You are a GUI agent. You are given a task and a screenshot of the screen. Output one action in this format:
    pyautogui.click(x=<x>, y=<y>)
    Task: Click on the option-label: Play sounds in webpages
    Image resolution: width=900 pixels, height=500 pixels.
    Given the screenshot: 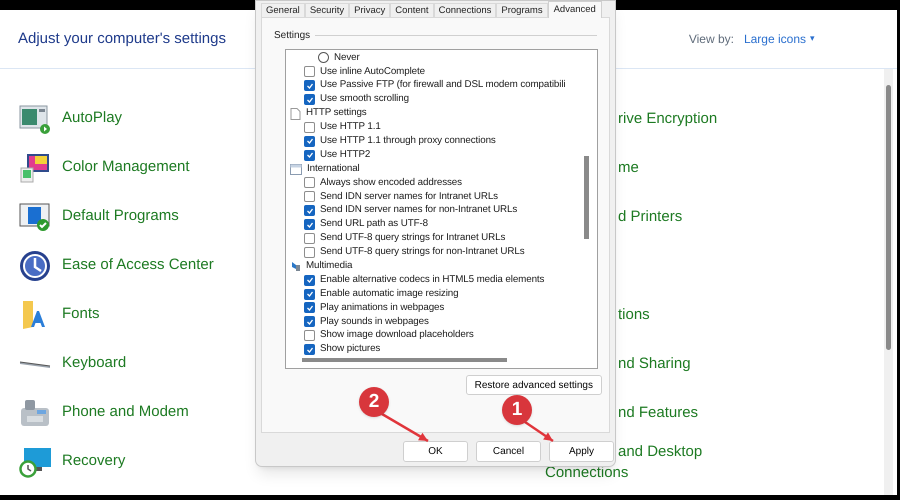 What is the action you would take?
    pyautogui.click(x=374, y=321)
    